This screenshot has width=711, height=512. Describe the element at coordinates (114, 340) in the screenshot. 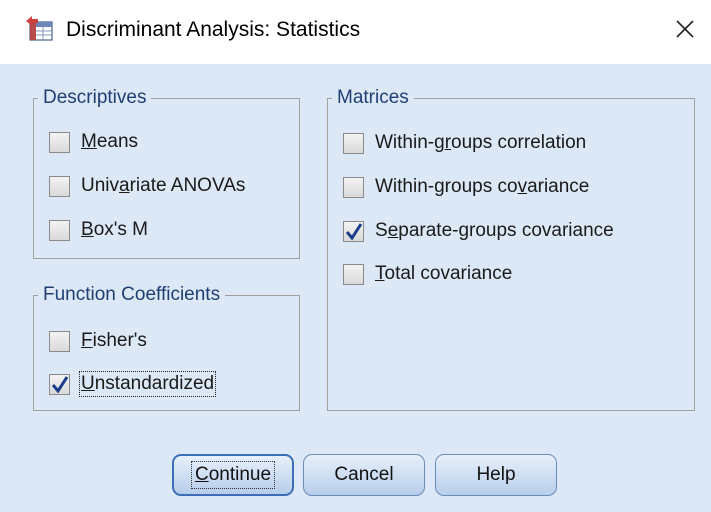

I see `fishers-label: Fisher's` at that location.